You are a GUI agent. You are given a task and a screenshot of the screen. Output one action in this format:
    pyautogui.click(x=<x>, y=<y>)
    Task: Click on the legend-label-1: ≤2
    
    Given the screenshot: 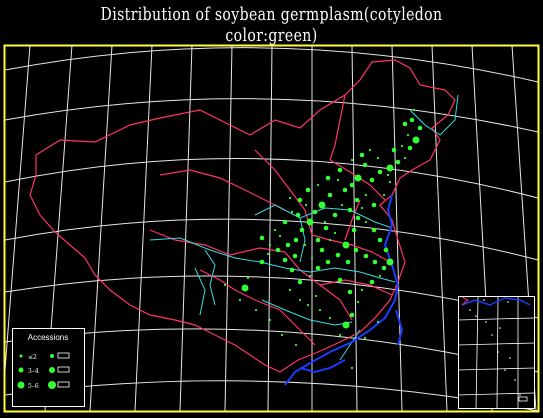 What is the action you would take?
    pyautogui.click(x=32, y=357)
    